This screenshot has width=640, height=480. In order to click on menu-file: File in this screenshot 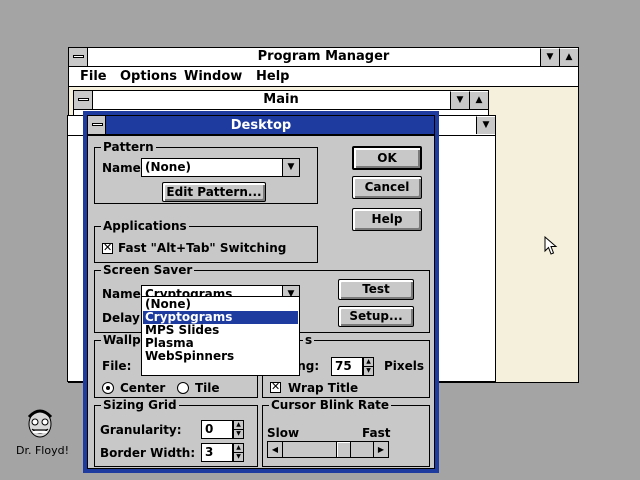, I will do `click(93, 76)`.